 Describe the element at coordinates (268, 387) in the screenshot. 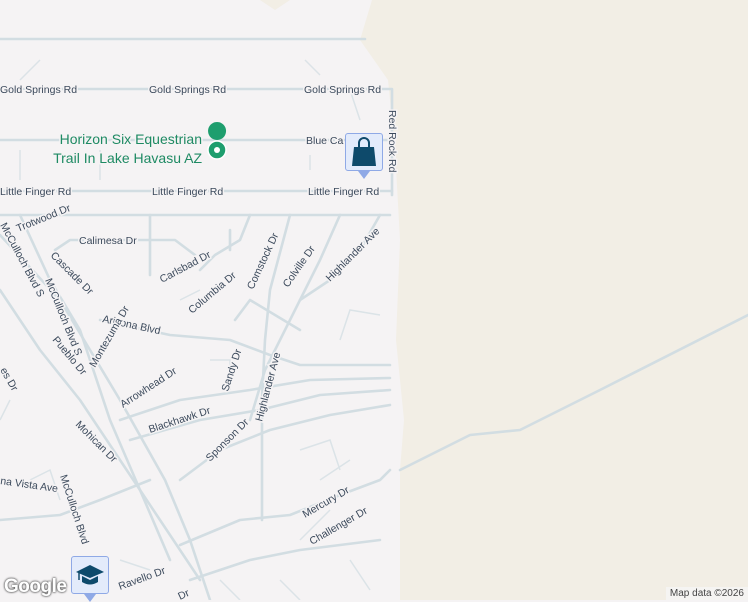

I see `highlander-ave-label: Highlander Ave` at that location.